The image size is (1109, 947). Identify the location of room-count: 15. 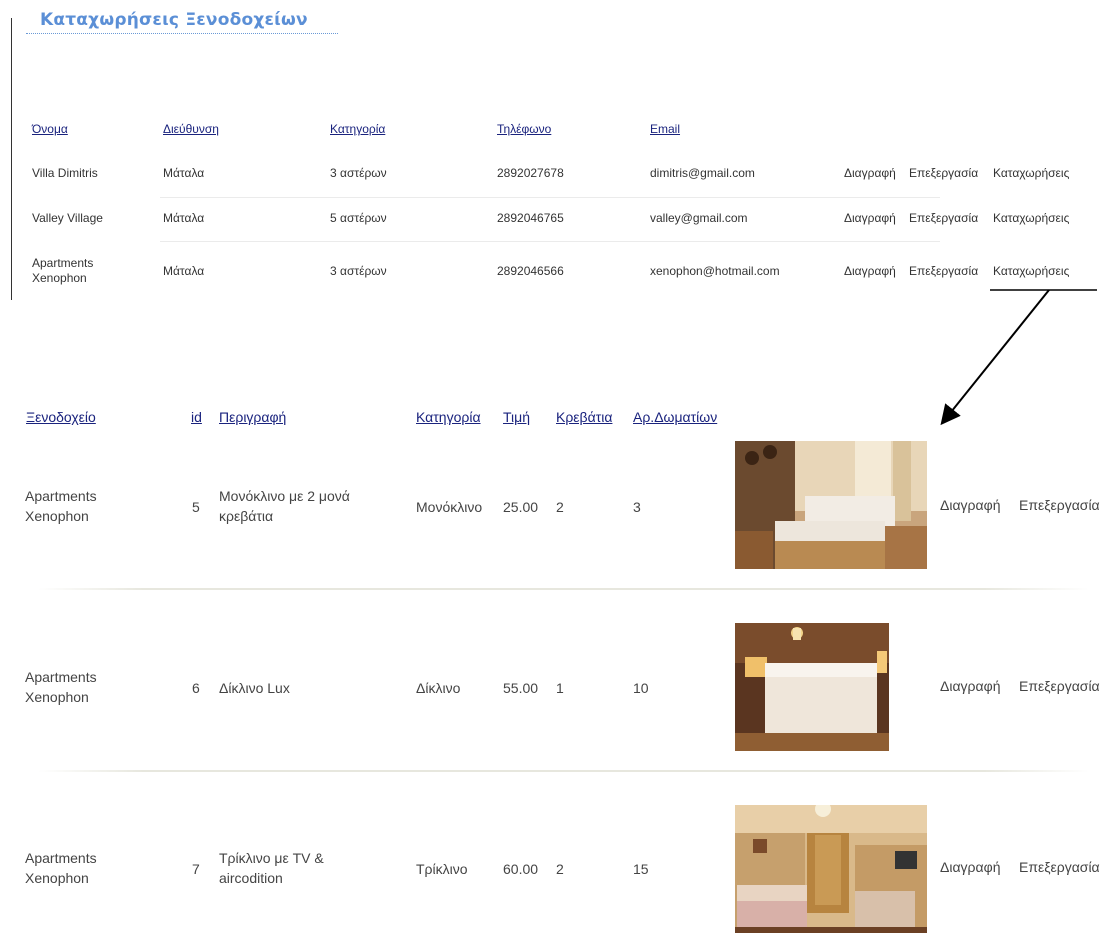
(641, 869).